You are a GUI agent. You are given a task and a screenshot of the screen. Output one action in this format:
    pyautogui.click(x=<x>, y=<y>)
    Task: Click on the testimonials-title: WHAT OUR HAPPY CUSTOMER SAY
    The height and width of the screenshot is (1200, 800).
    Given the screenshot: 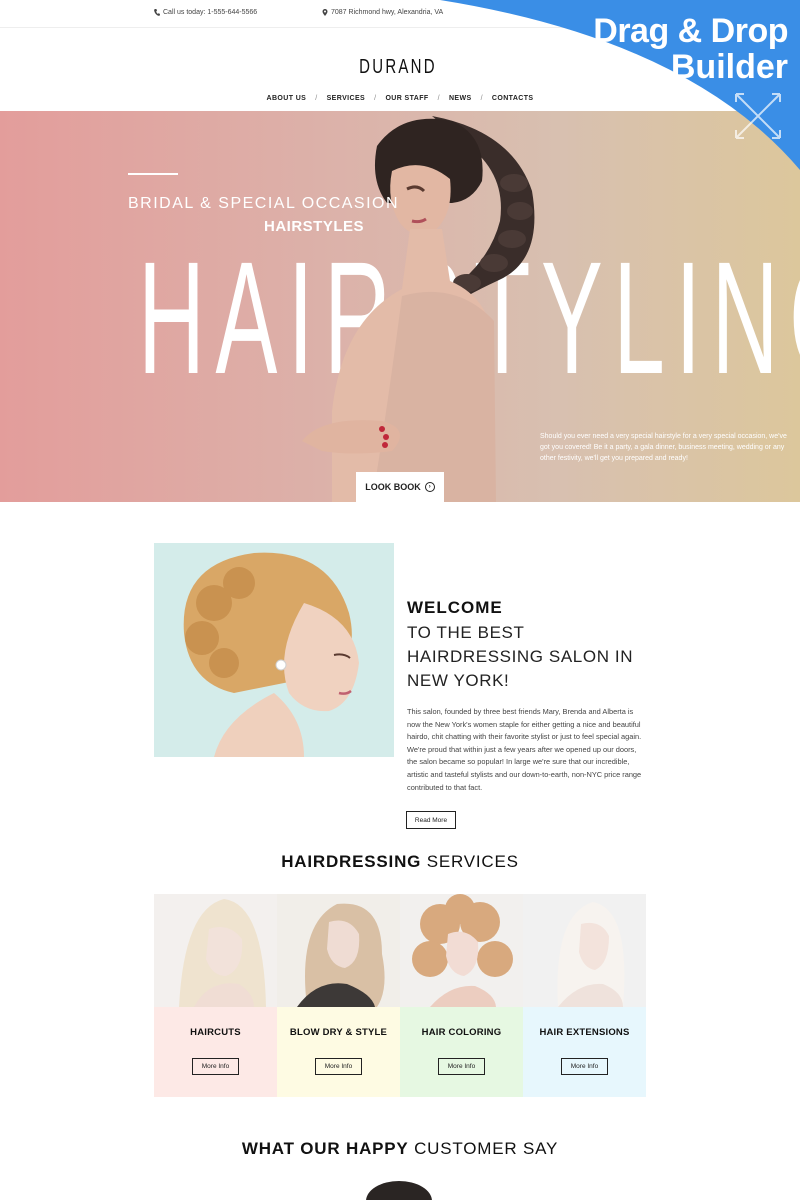 What is the action you would take?
    pyautogui.click(x=400, y=1149)
    